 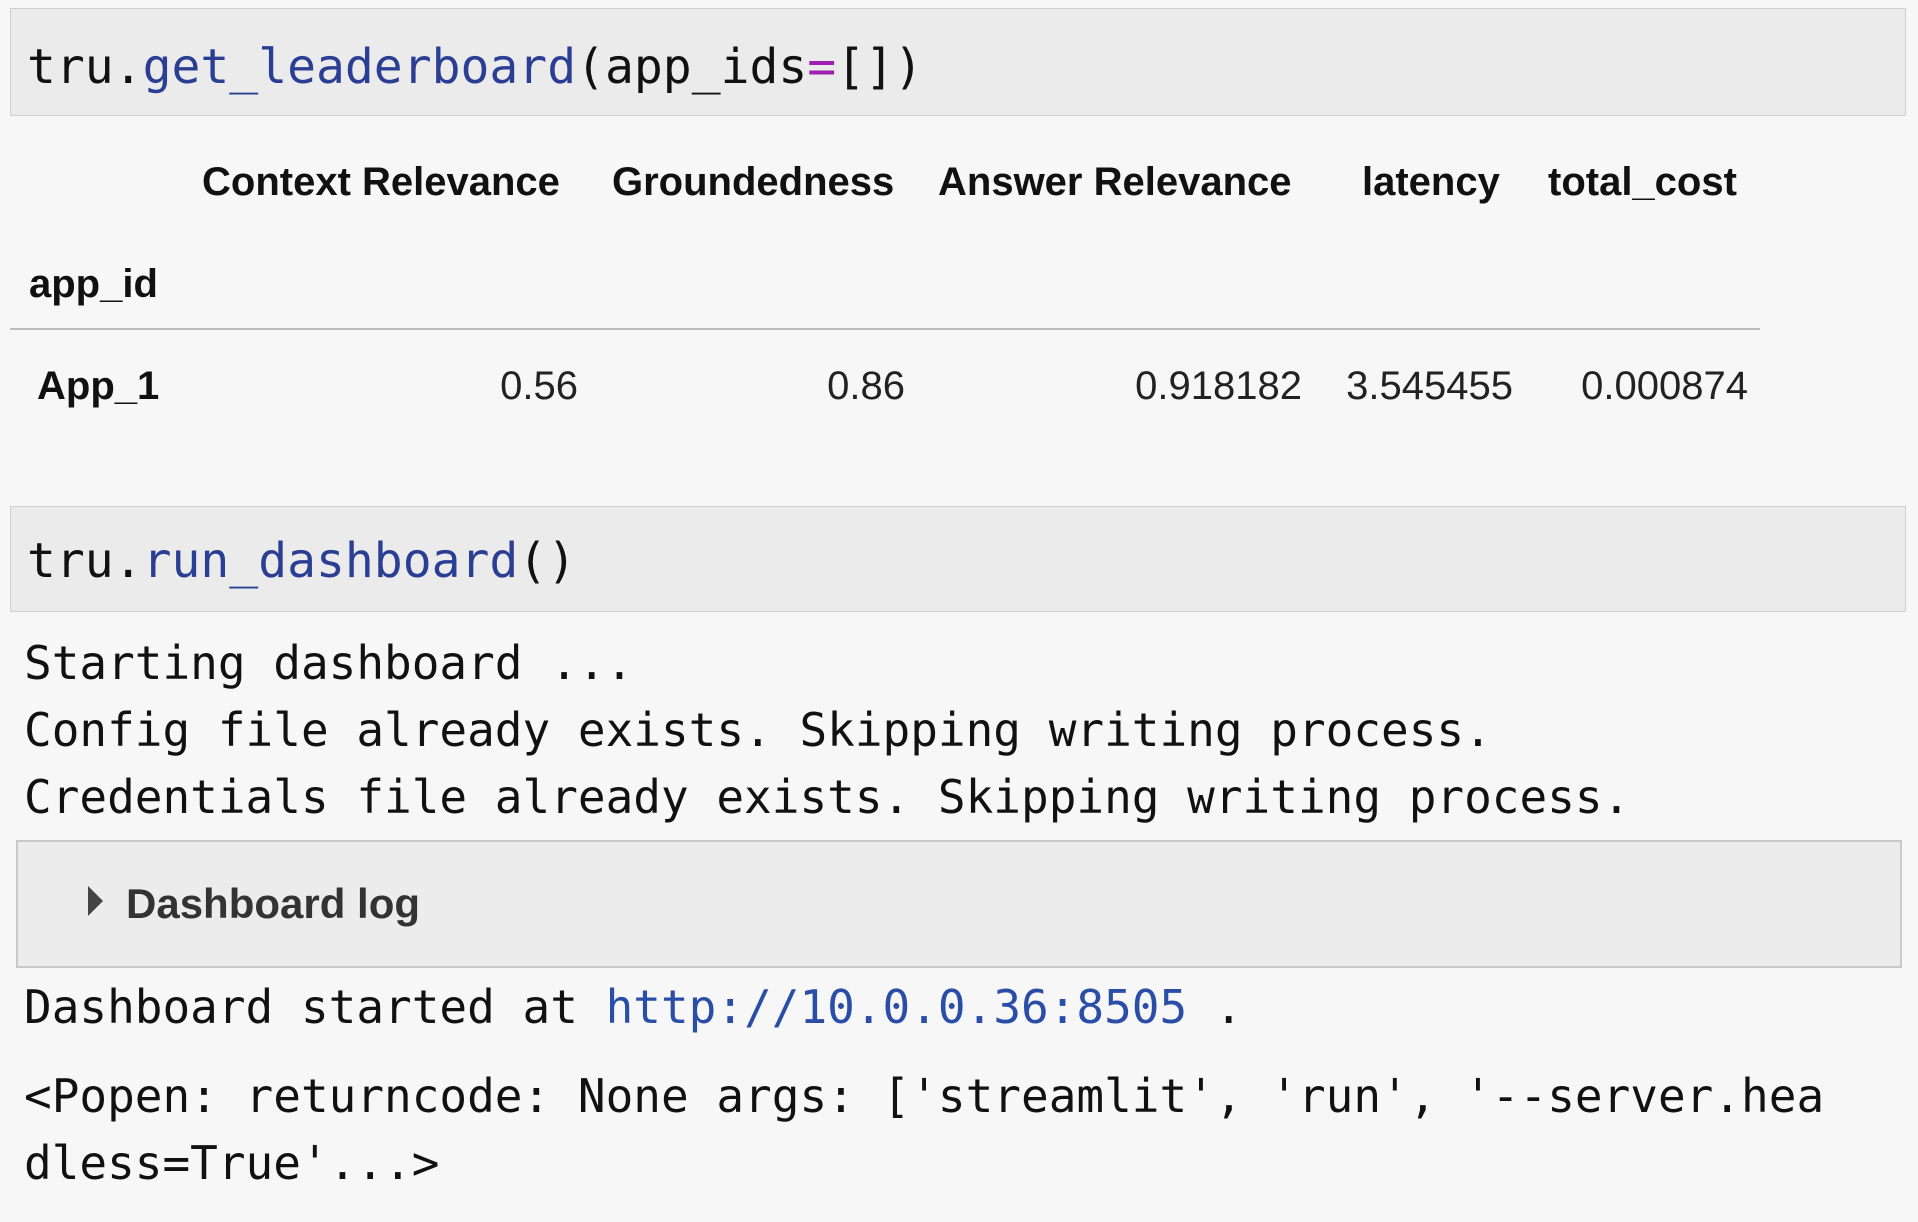 I want to click on column-header-context-relevance: Context Relevance, so click(x=381, y=182).